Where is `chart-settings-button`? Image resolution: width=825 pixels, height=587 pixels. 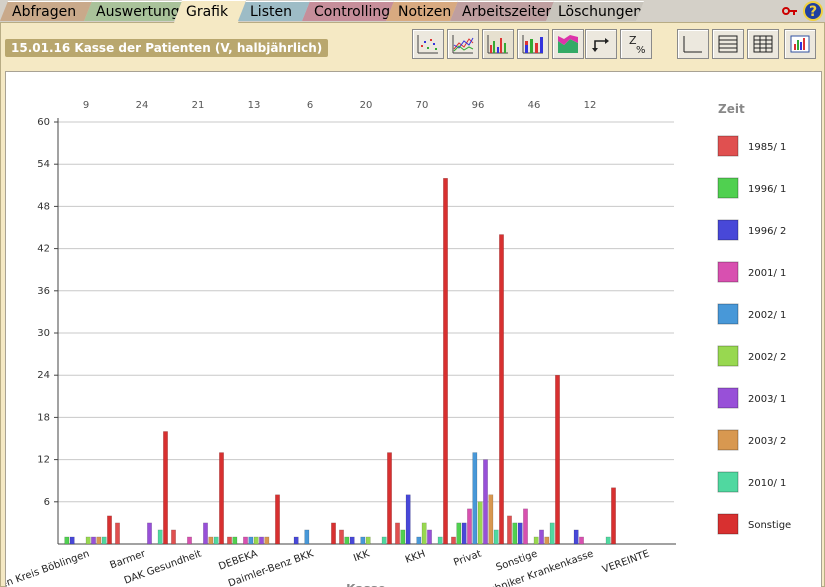
chart-settings-button is located at coordinates (800, 44).